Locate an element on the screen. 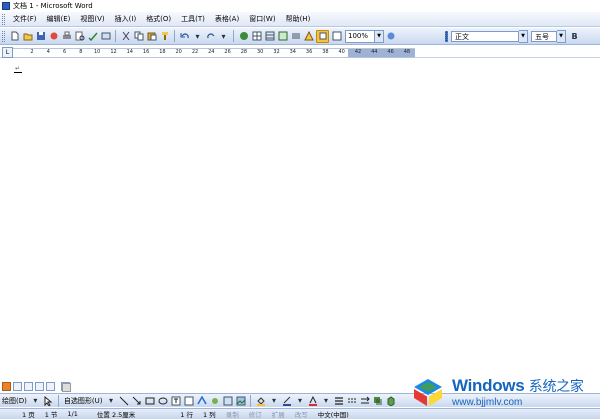 The width and height of the screenshot is (600, 419). hyperlink-icon is located at coordinates (243, 36).